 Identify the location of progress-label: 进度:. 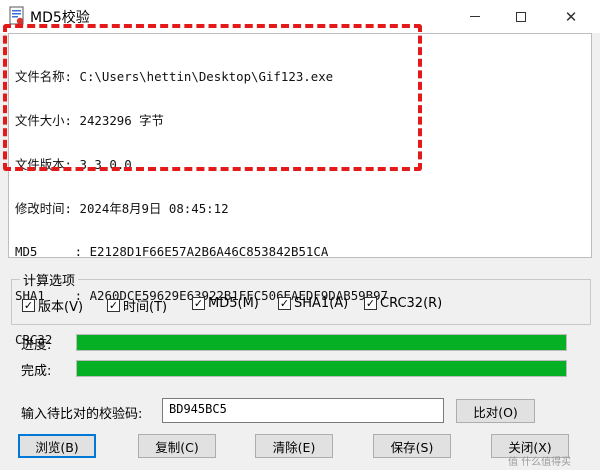
(36, 345).